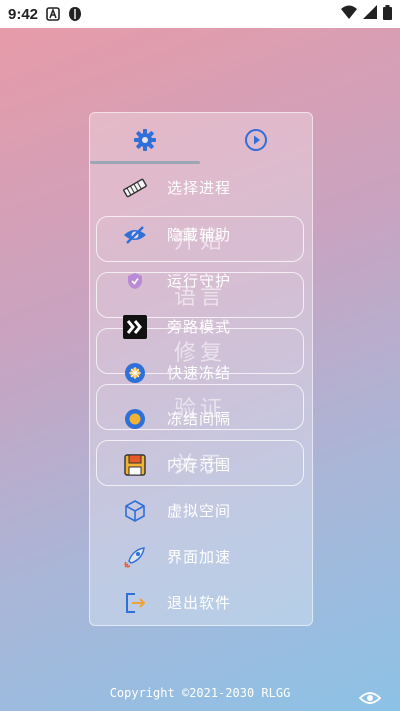 This screenshot has width=400, height=711. I want to click on double-chevron-icon, so click(135, 327).